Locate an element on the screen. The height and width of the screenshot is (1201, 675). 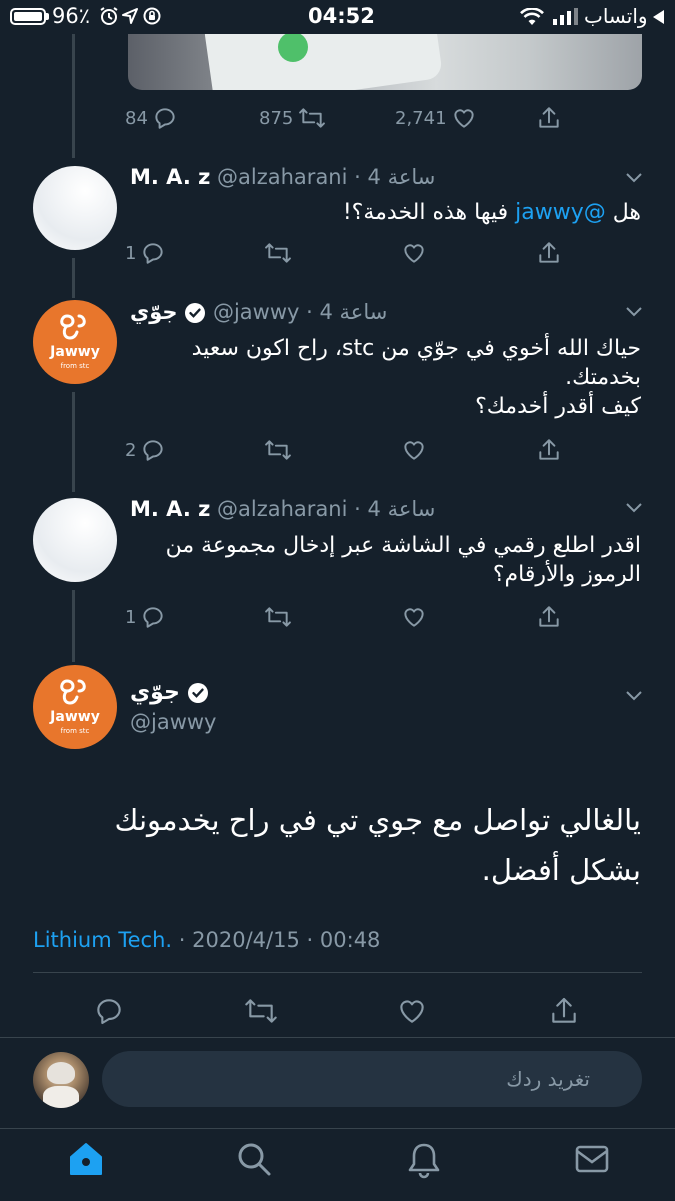
location-icon is located at coordinates (130, 18).